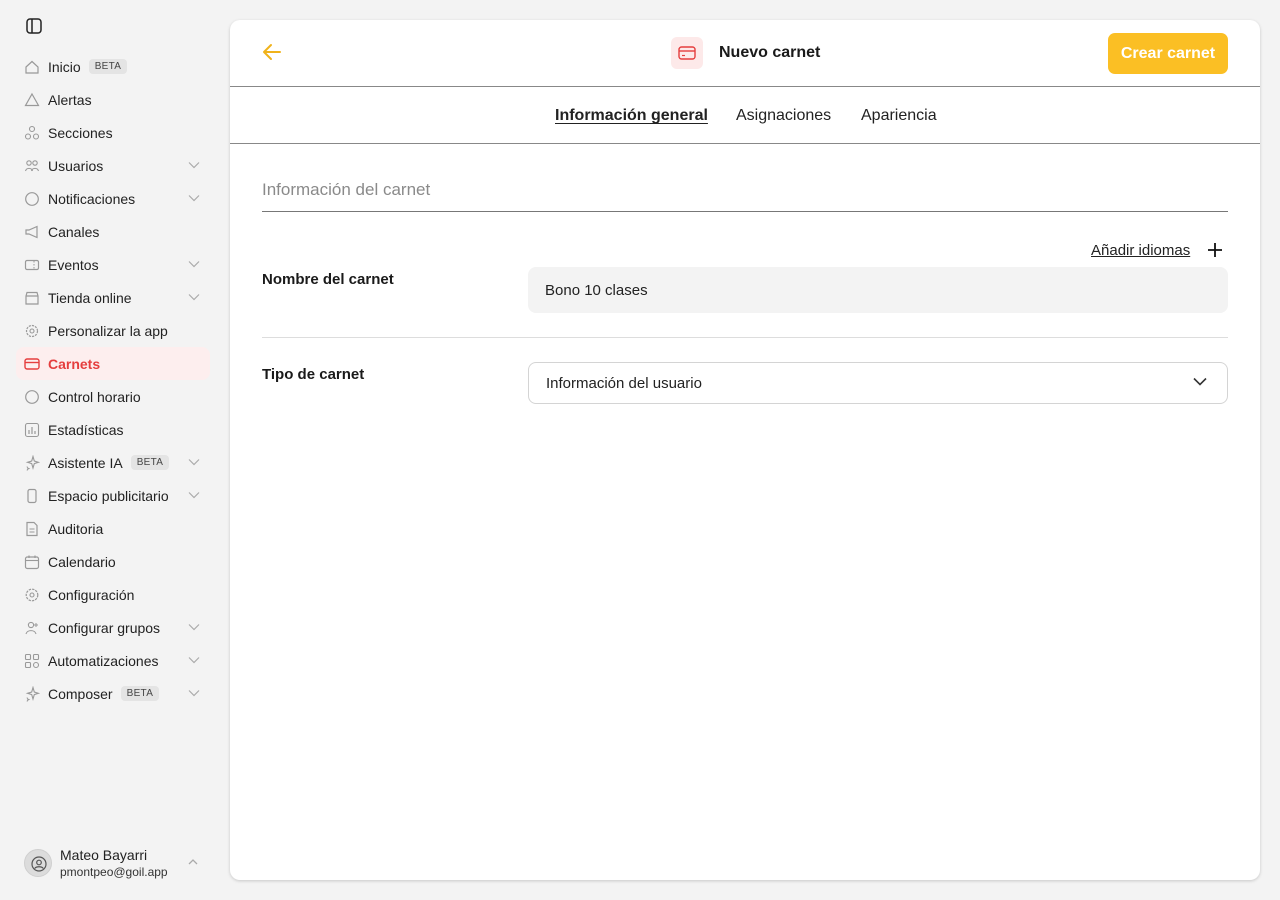 Image resolution: width=1280 pixels, height=900 pixels. What do you see at coordinates (113, 99) in the screenshot?
I see `sidebar-item-alertas: Alertas` at bounding box center [113, 99].